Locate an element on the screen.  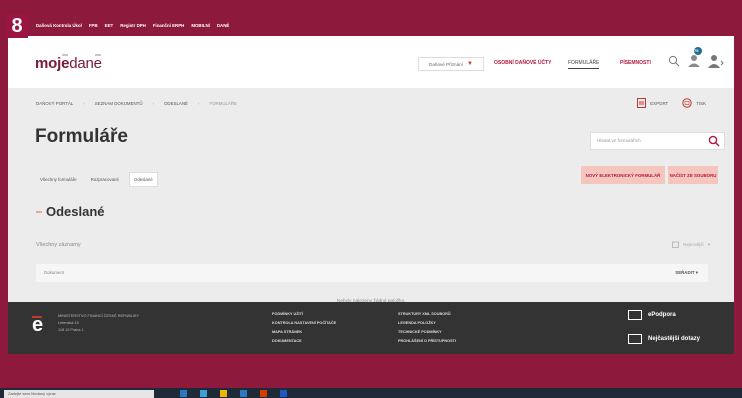
breadcrumb-item: ODESLANÉ is located at coordinates (176, 103).